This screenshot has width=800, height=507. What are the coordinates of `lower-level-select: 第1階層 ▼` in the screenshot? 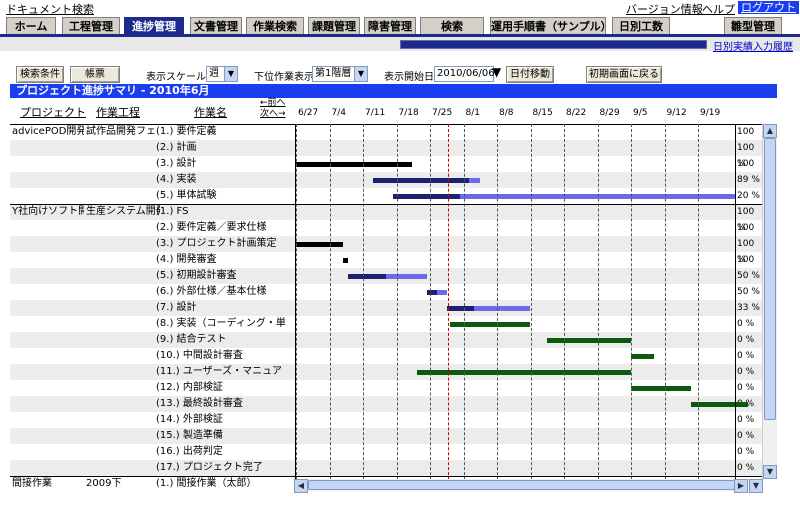 It's located at (340, 74).